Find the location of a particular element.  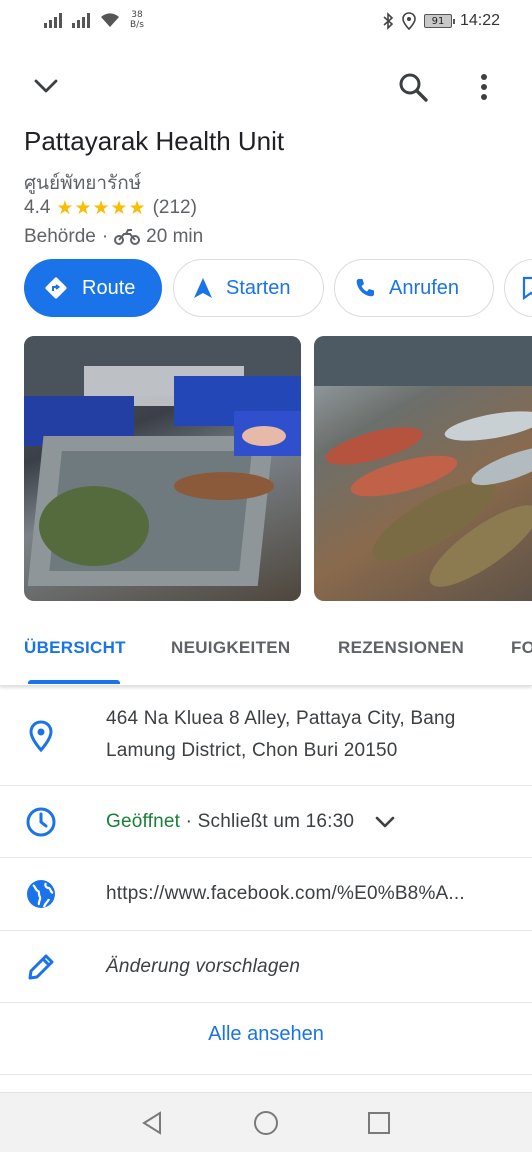

suggest-edit-row: Änderung vorschlagen is located at coordinates (266, 967).